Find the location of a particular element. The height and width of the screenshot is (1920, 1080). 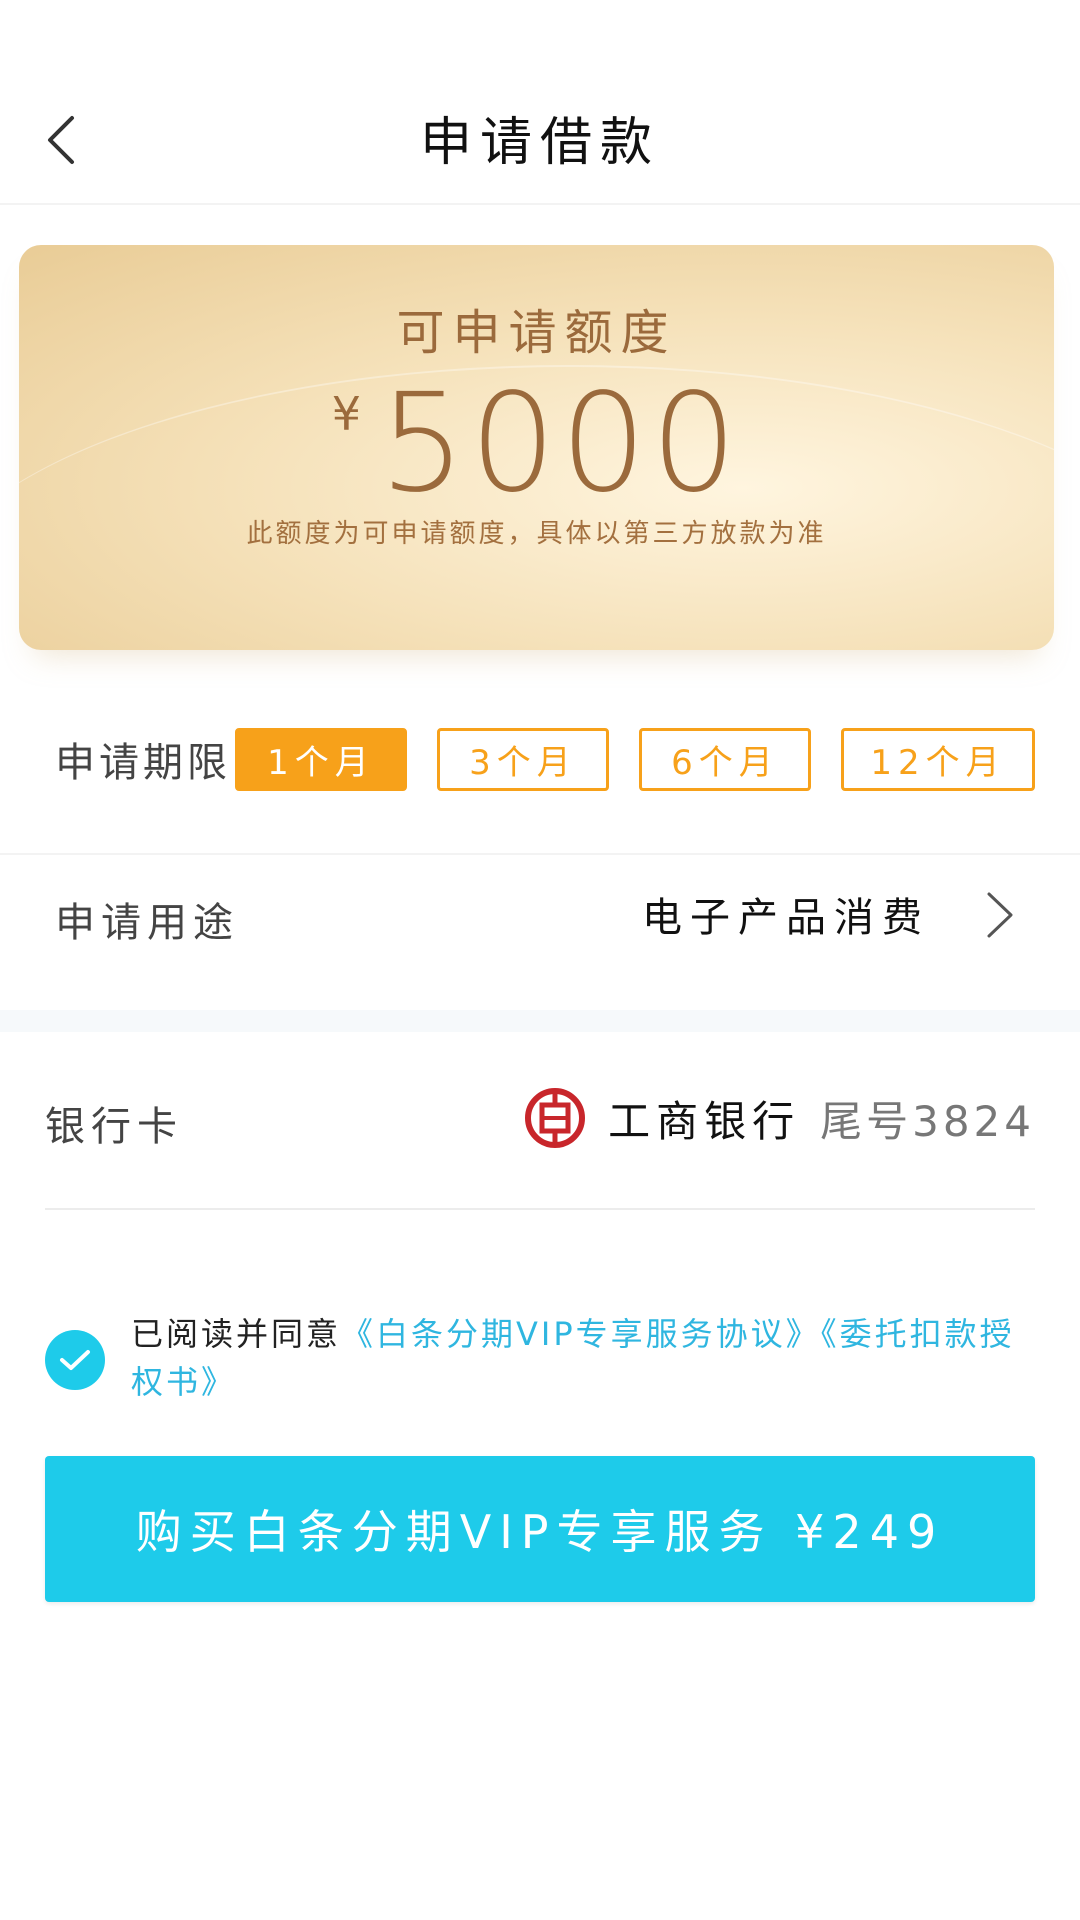

term-option-1-month: 1个月 is located at coordinates (321, 759).